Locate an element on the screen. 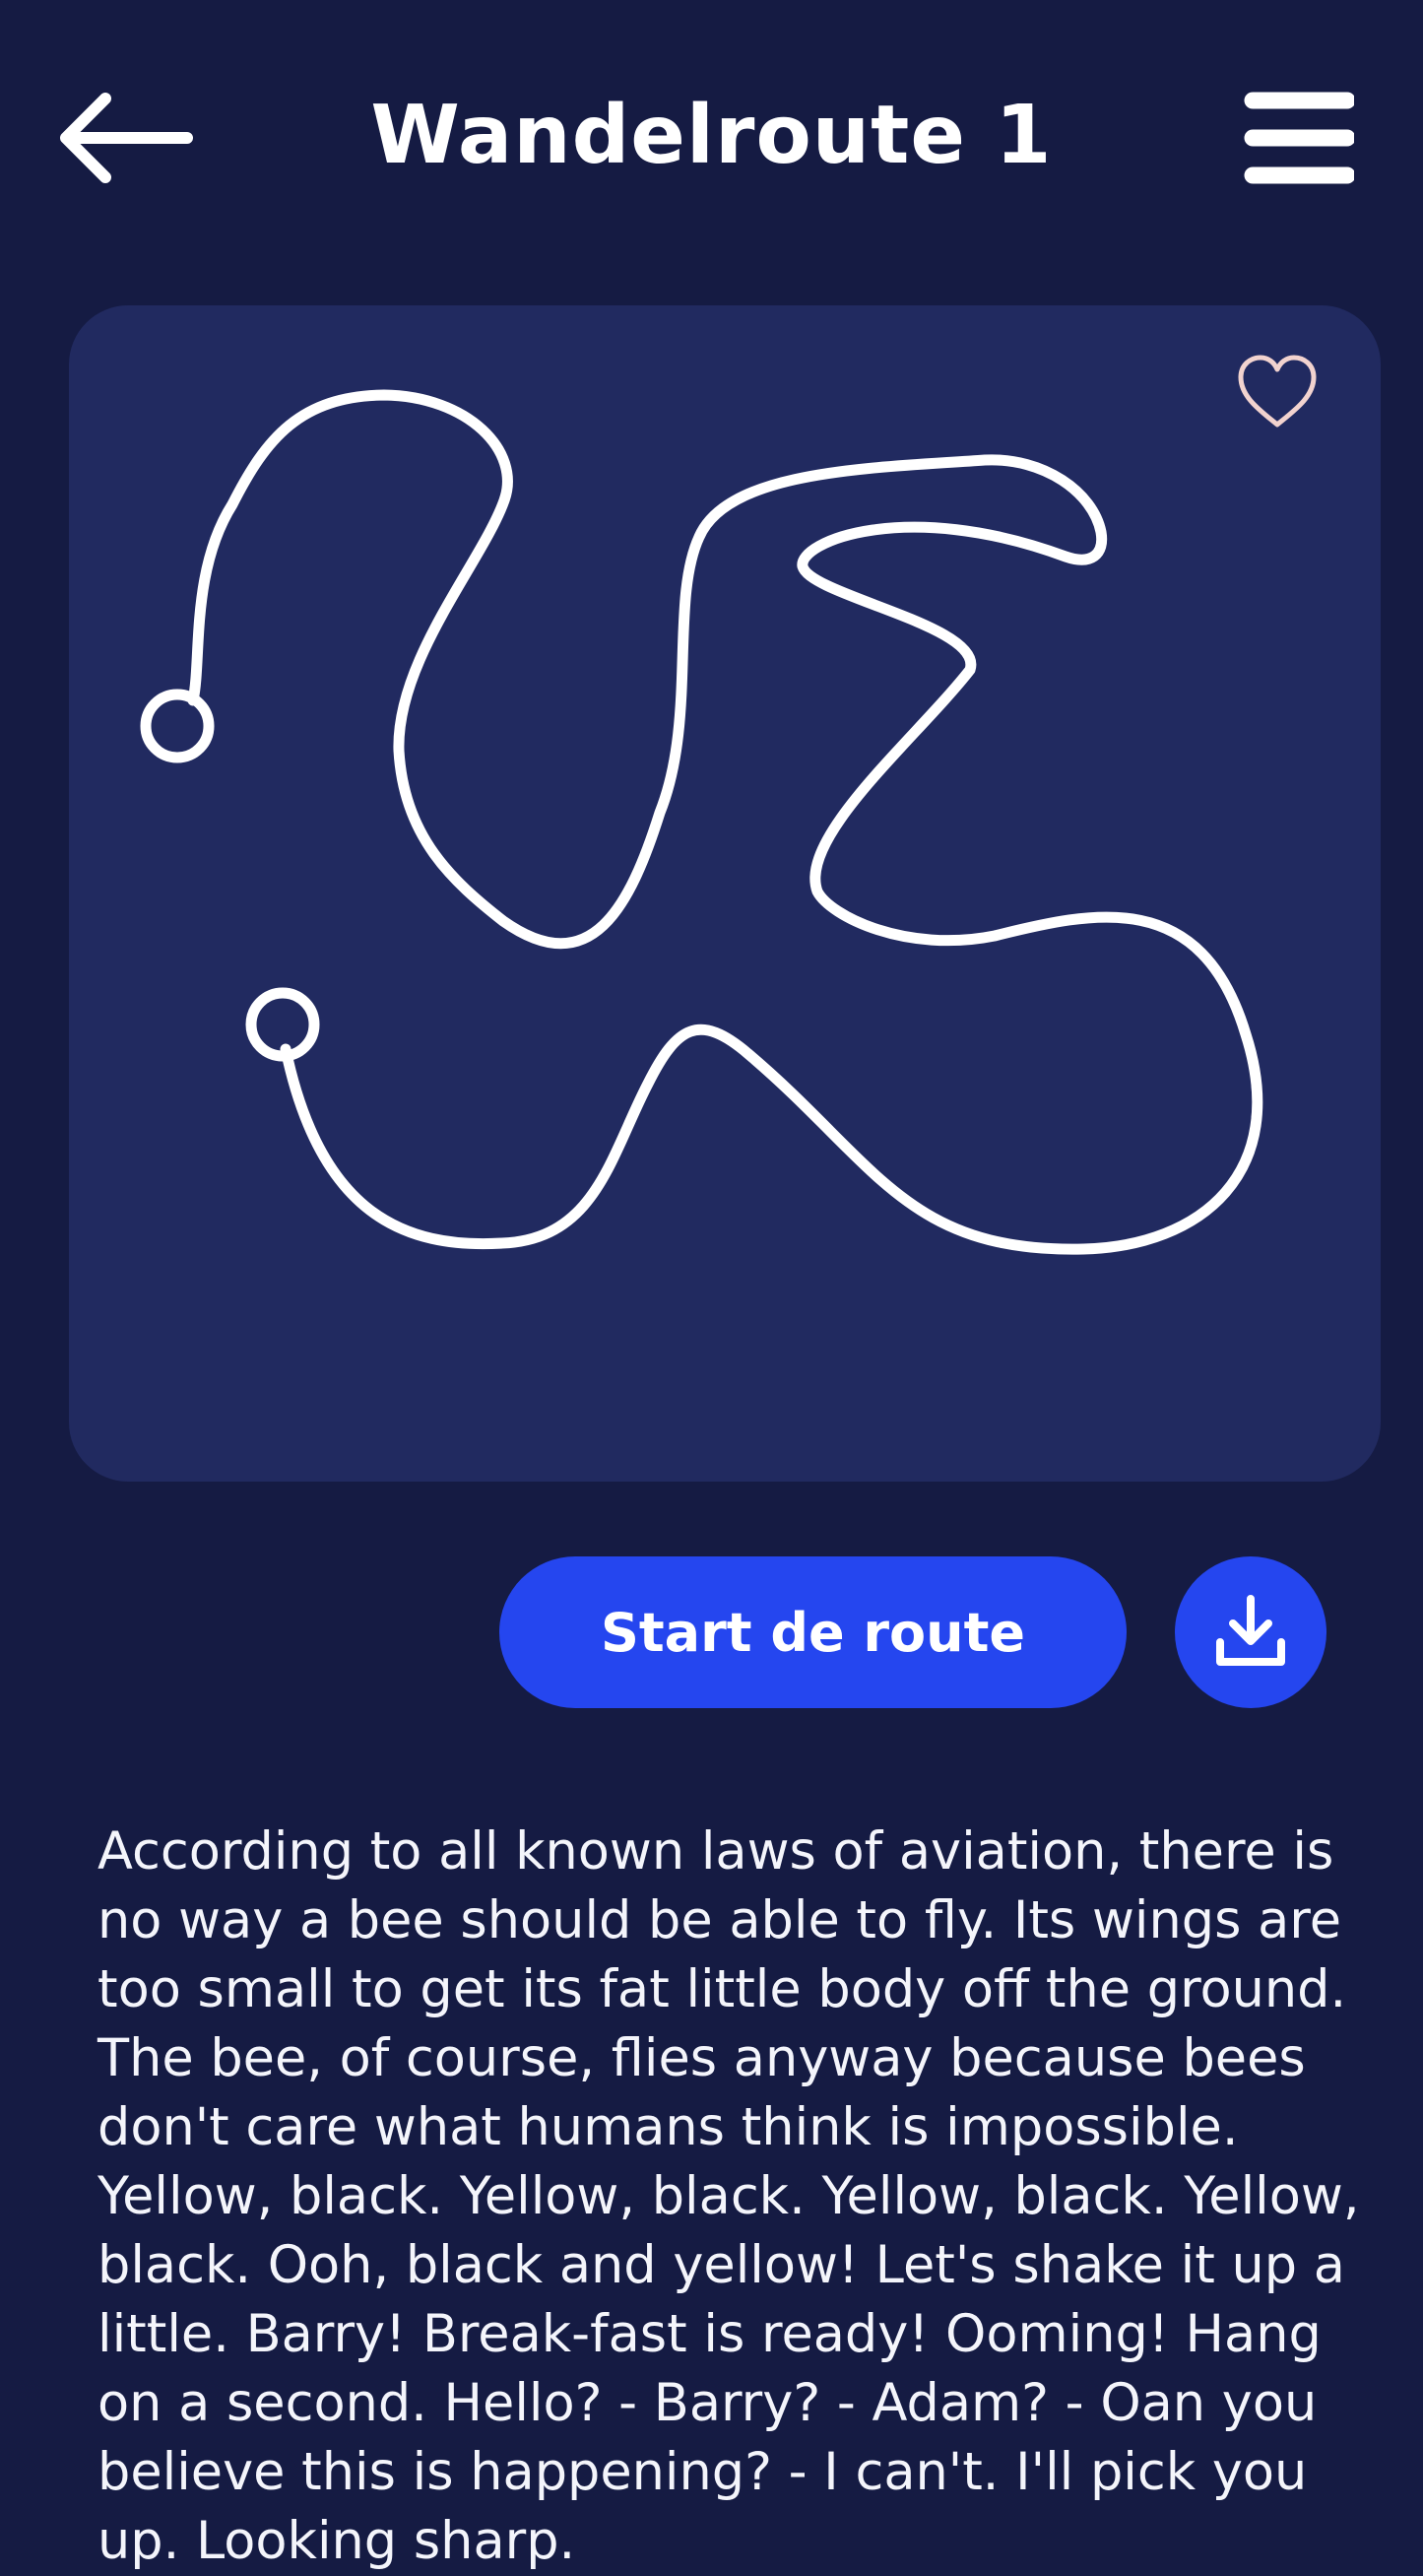 This screenshot has height=2576, width=1423. start-marker is located at coordinates (177, 726).